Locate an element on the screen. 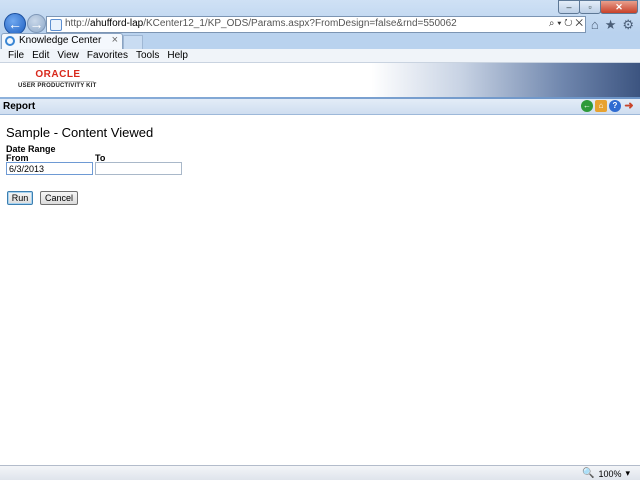 Image resolution: width=640 pixels, height=480 pixels. page-banner: ORACLE USER PRODUCTIVITY KIT is located at coordinates (320, 80).